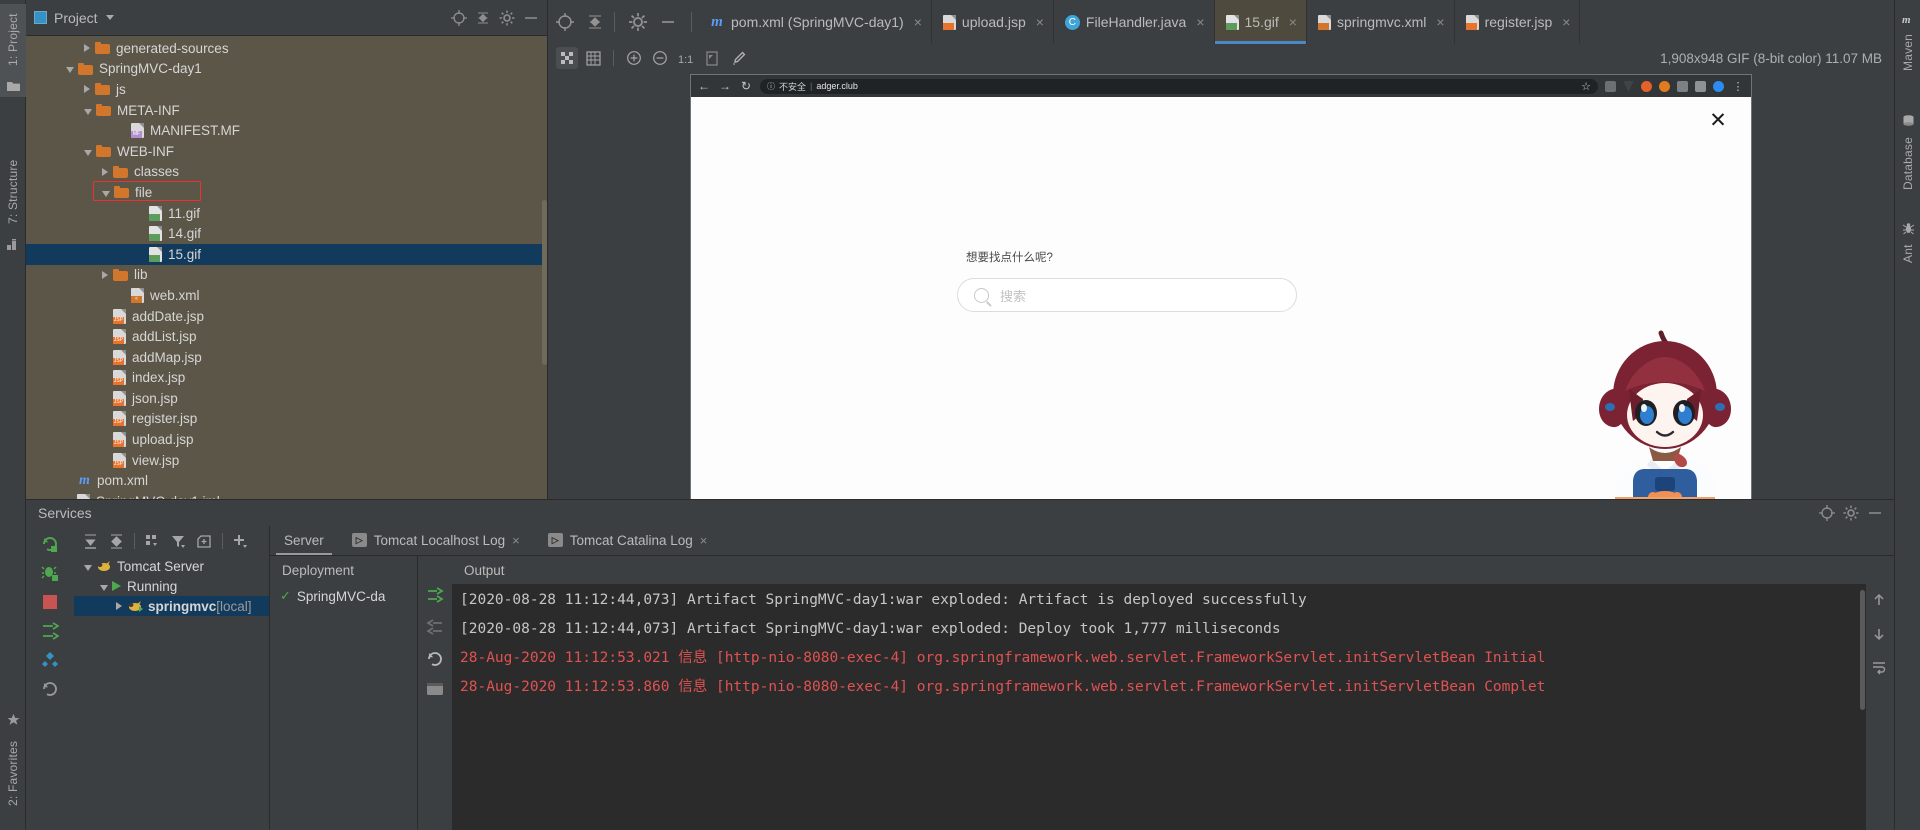 This screenshot has height=830, width=1920. I want to click on editor-tab-pom.xml: m pom.xml (SpringMVC-day1) ×, so click(815, 22).